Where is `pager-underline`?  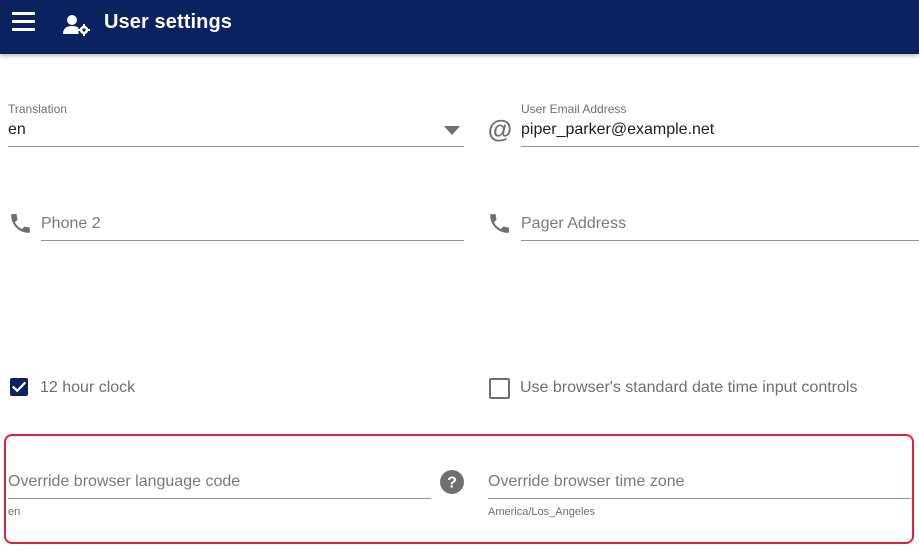
pager-underline is located at coordinates (720, 240).